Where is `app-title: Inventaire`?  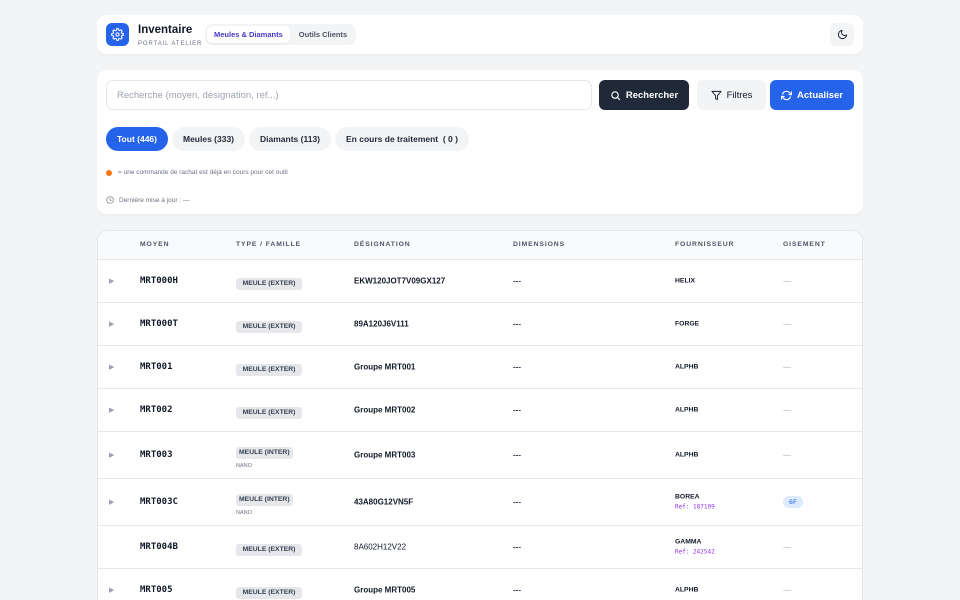 app-title: Inventaire is located at coordinates (165, 30).